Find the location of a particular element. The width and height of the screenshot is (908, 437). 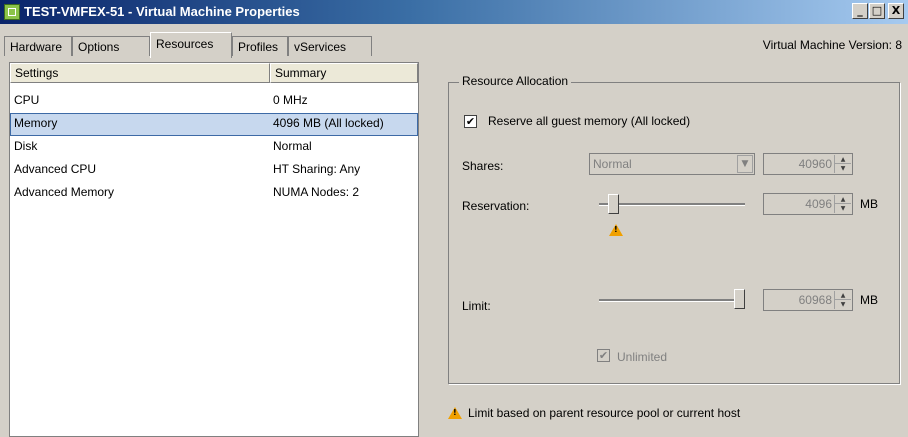

reservation-label: Reservation: is located at coordinates (496, 206).